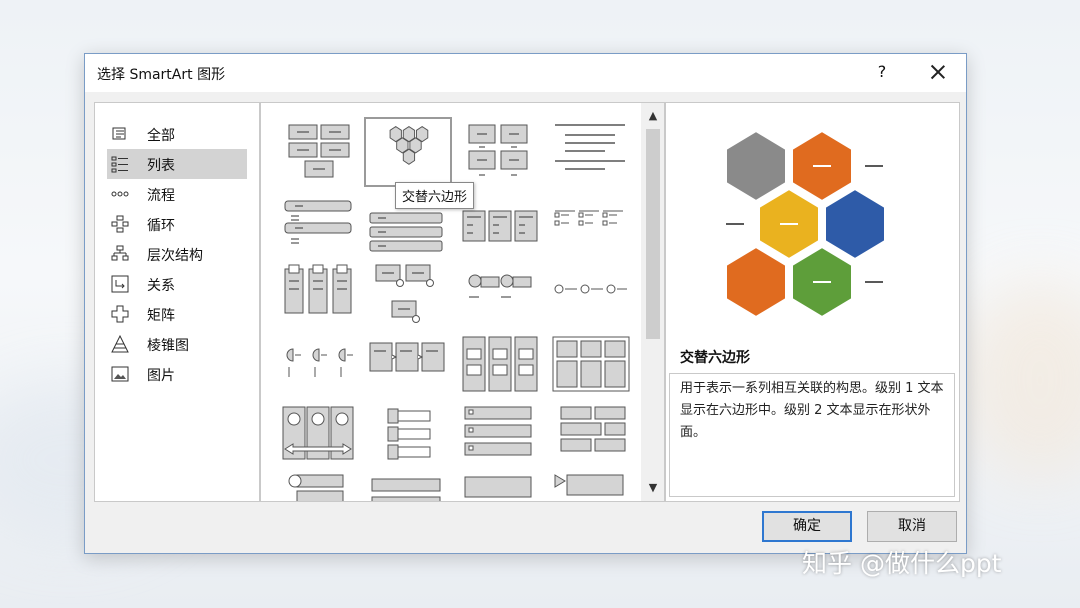 The width and height of the screenshot is (1080, 608). What do you see at coordinates (120, 314) in the screenshot?
I see `matrix-icon` at bounding box center [120, 314].